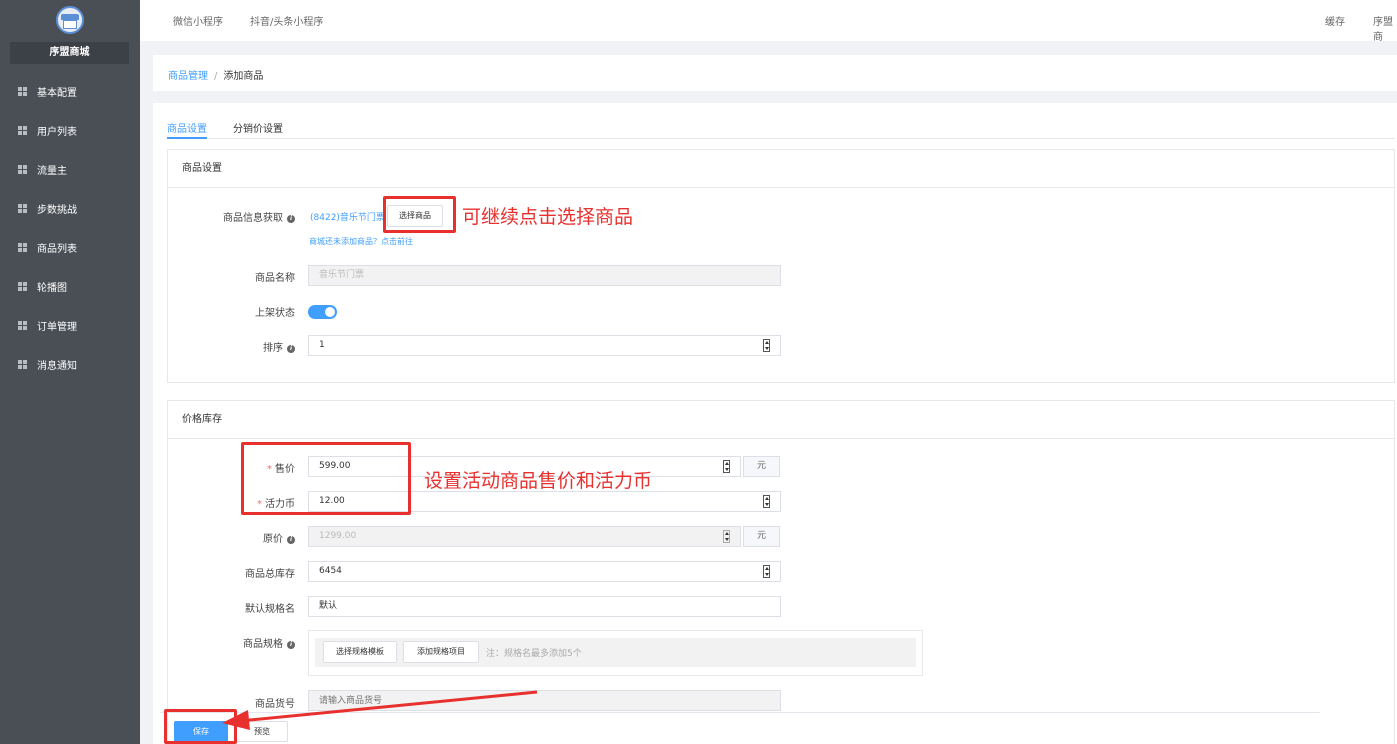  What do you see at coordinates (275, 313) in the screenshot?
I see `status-label: 上架状态` at bounding box center [275, 313].